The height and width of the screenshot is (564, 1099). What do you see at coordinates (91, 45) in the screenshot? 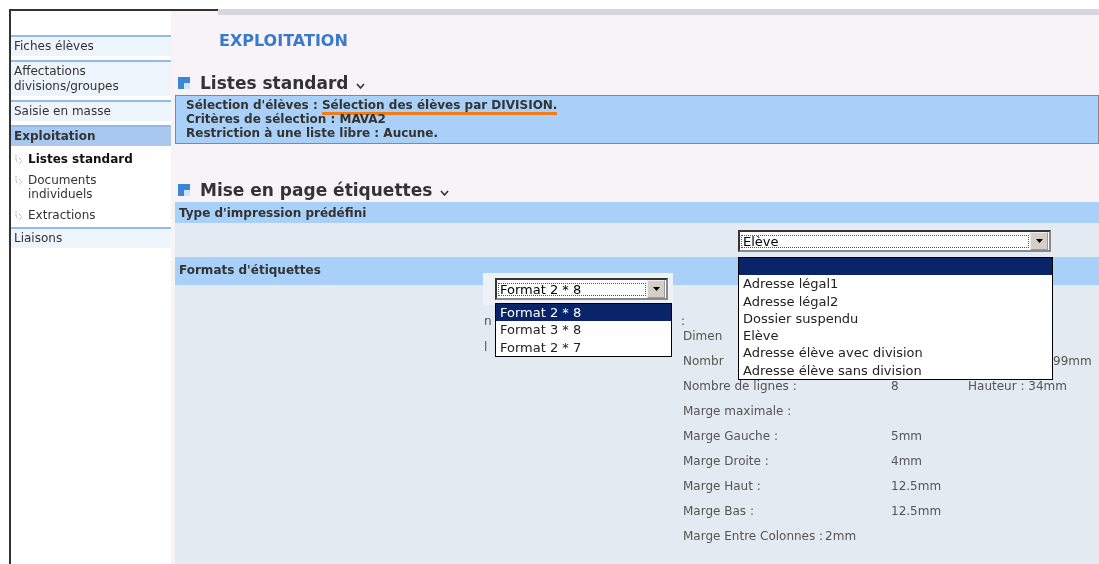
I see `sidebar-item: Fiches élèves` at bounding box center [91, 45].